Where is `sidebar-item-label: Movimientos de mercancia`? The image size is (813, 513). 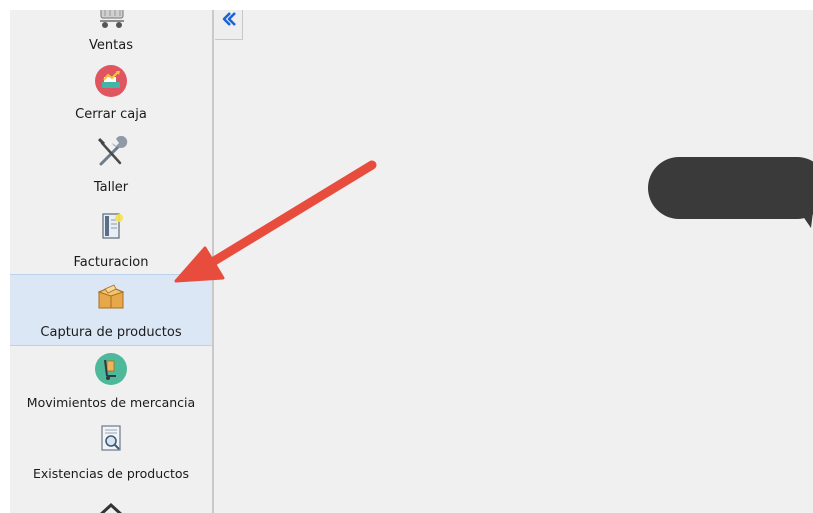
sidebar-item-label: Movimientos de mercancia is located at coordinates (111, 402).